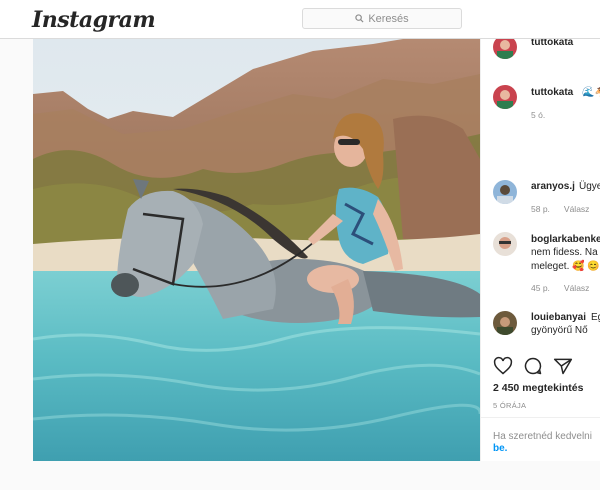 Image resolution: width=600 pixels, height=490 pixels. I want to click on top-navigation: Instagram Keresés, so click(300, 19).